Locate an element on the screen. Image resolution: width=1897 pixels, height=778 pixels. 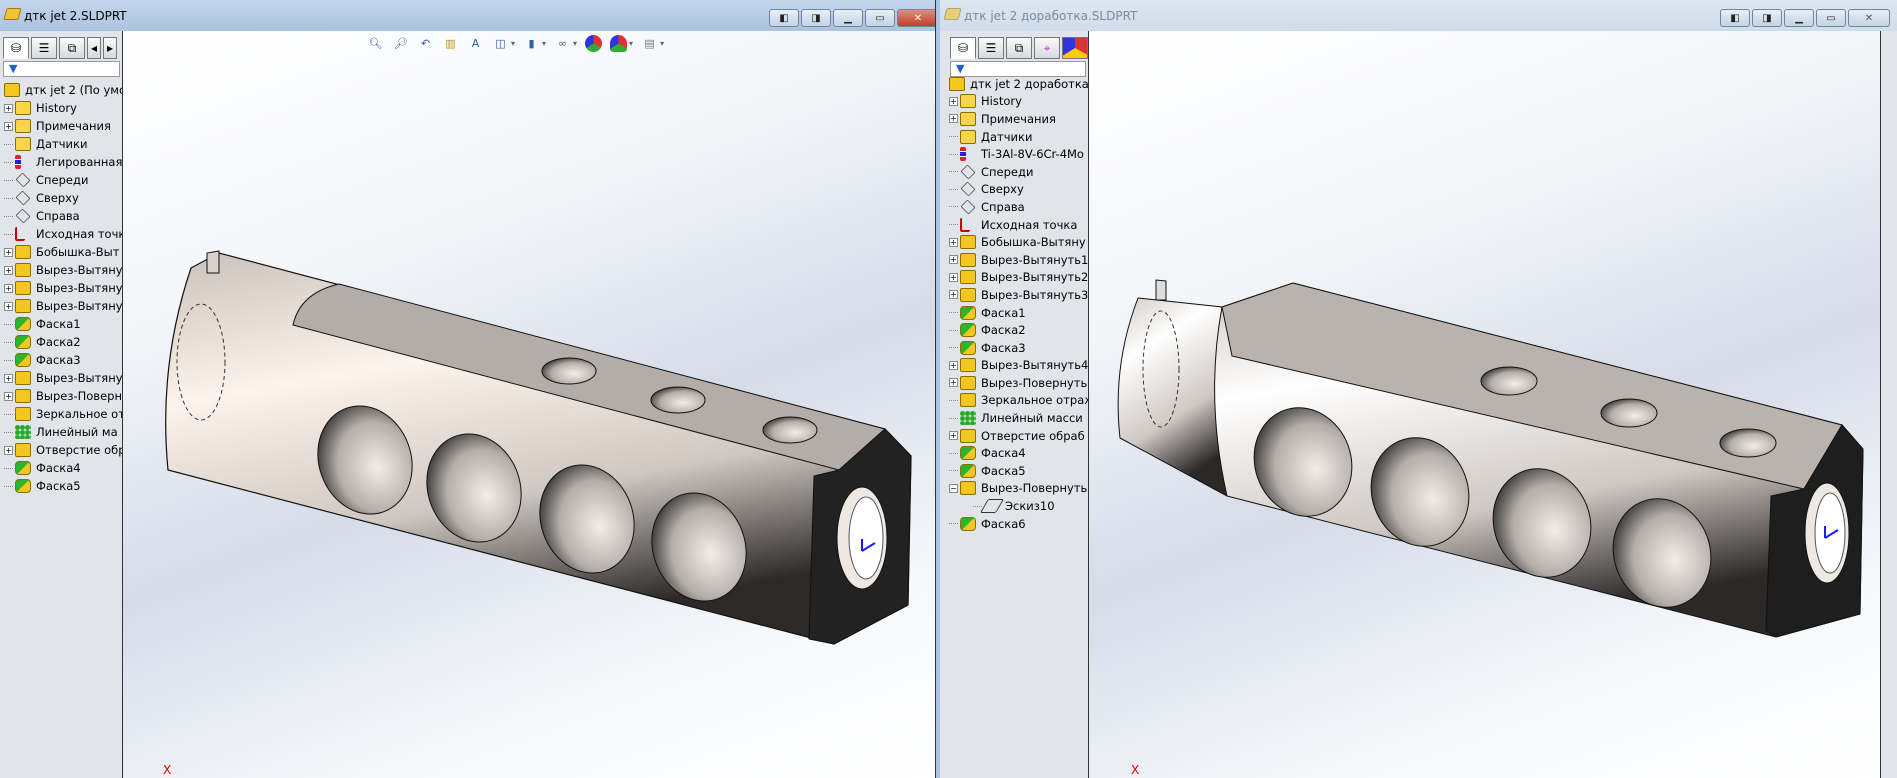
section-view-icon: ▥ is located at coordinates (450, 43).